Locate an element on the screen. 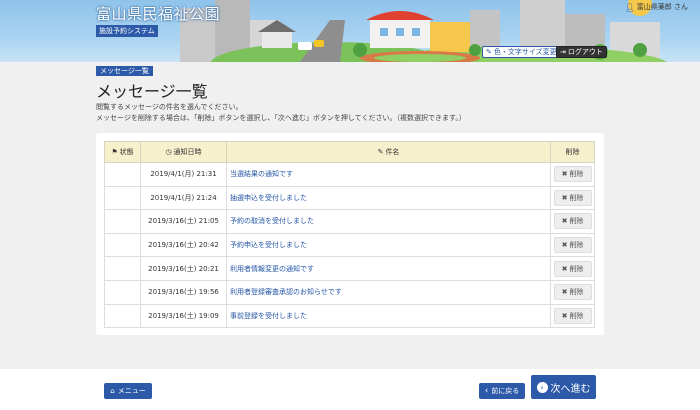  table-row: 2019/3/16(土) 20:42 予約申込を受付しました ✖ 削除 is located at coordinates (349, 245).